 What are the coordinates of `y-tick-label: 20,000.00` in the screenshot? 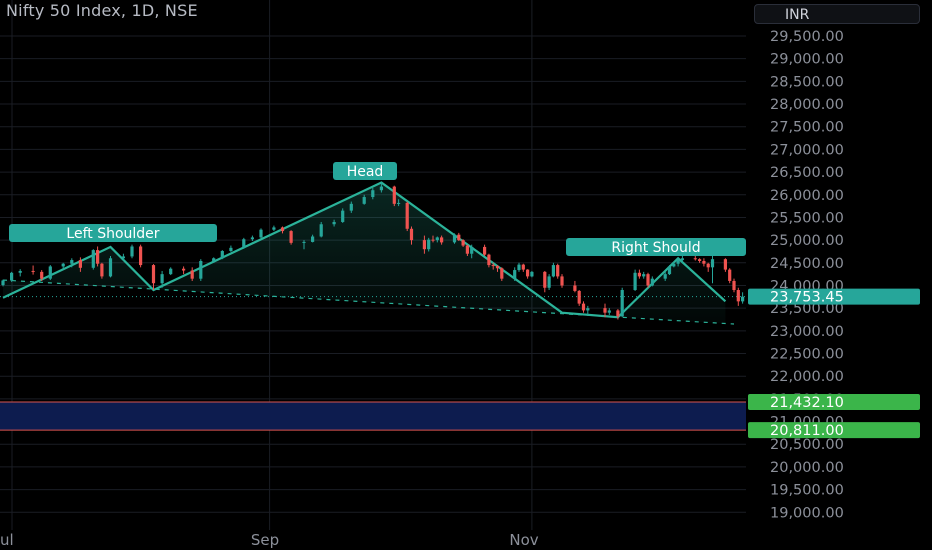 It's located at (807, 468).